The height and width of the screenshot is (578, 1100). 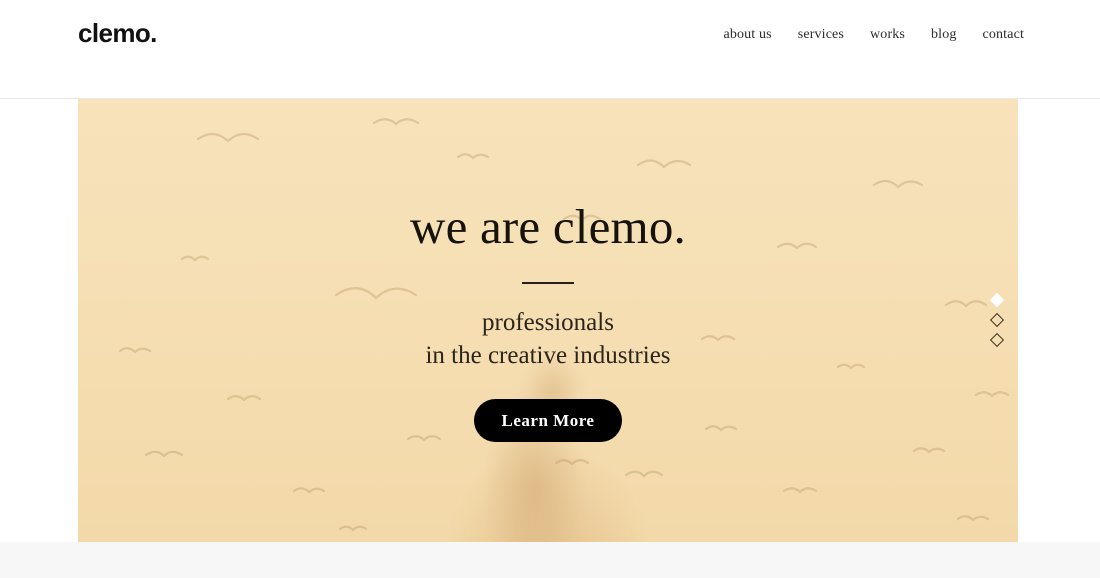 What do you see at coordinates (548, 283) in the screenshot?
I see `hero-divider` at bounding box center [548, 283].